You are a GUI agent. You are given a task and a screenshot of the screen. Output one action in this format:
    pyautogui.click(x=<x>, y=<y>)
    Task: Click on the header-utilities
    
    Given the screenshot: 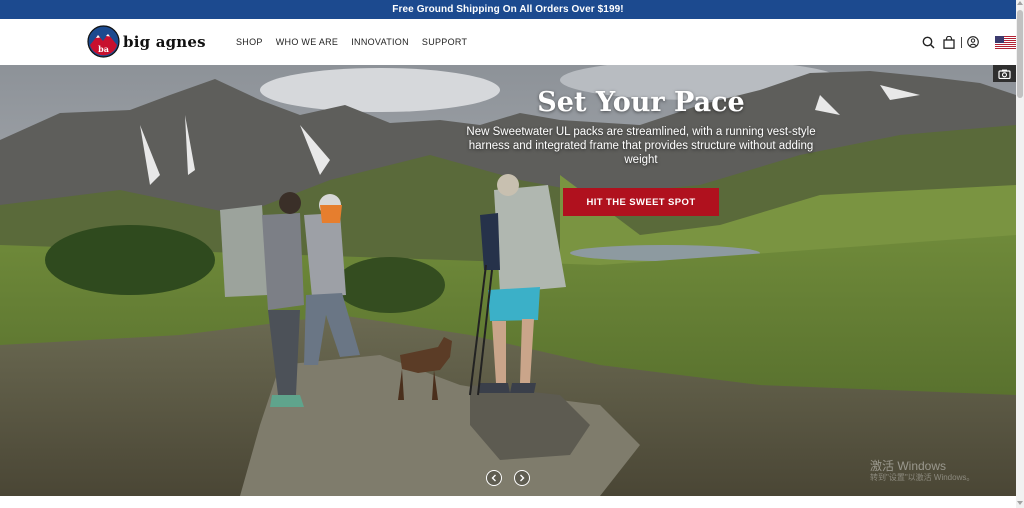 What is the action you would take?
    pyautogui.click(x=969, y=42)
    